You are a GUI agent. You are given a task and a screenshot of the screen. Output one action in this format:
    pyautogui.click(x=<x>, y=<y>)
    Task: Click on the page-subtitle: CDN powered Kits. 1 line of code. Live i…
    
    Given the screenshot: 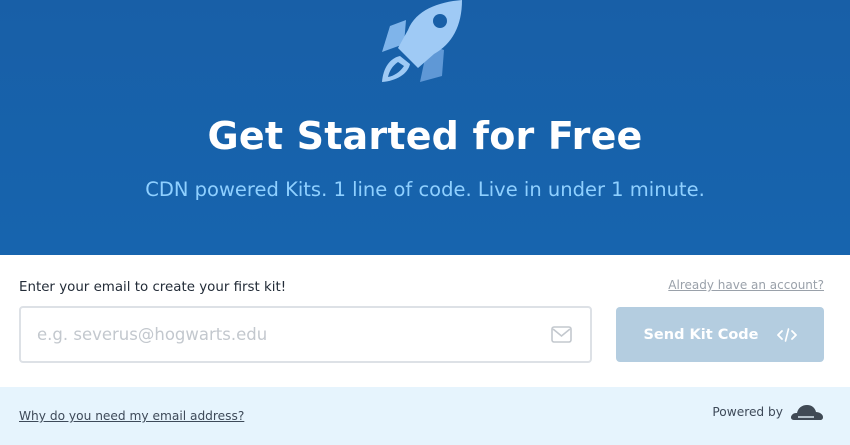 What is the action you would take?
    pyautogui.click(x=425, y=189)
    